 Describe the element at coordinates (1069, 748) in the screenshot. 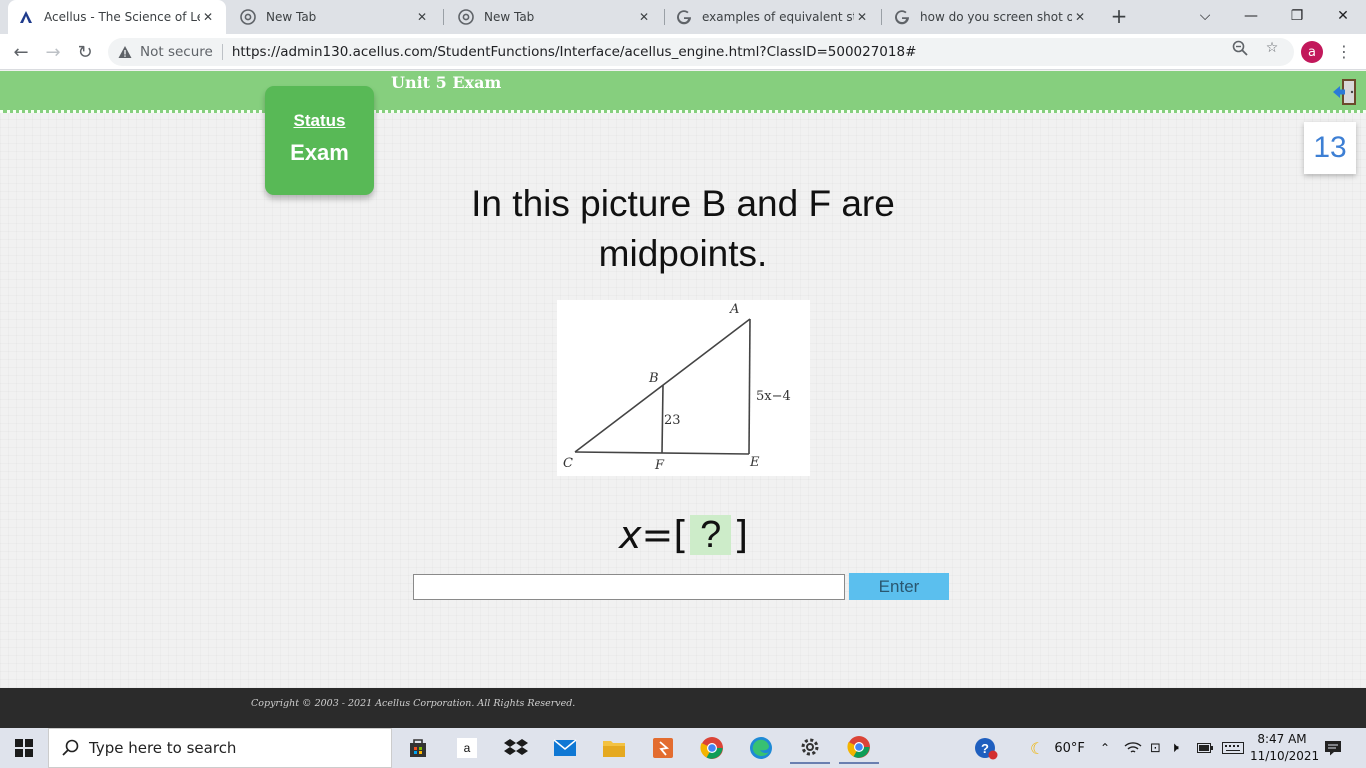

I see `weather-temperature: 60°F` at that location.